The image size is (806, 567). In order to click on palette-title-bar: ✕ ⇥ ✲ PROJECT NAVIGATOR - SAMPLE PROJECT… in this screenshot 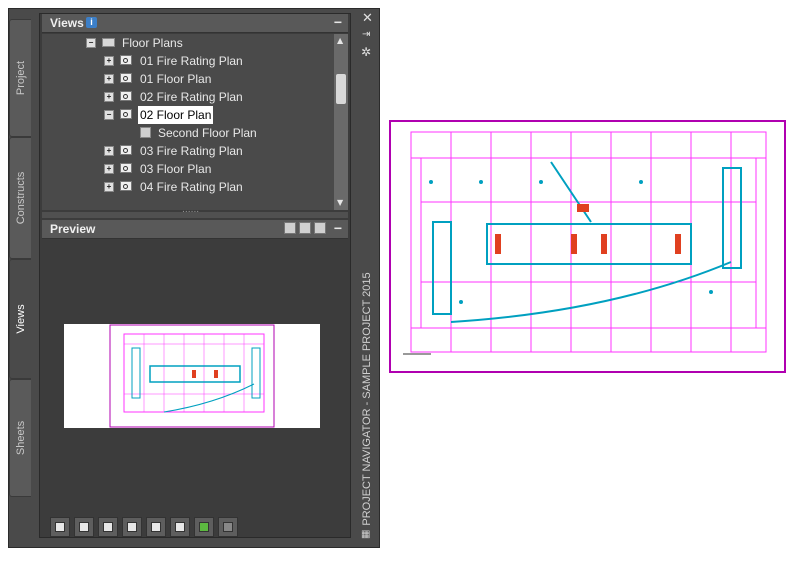, I will do `click(366, 278)`.